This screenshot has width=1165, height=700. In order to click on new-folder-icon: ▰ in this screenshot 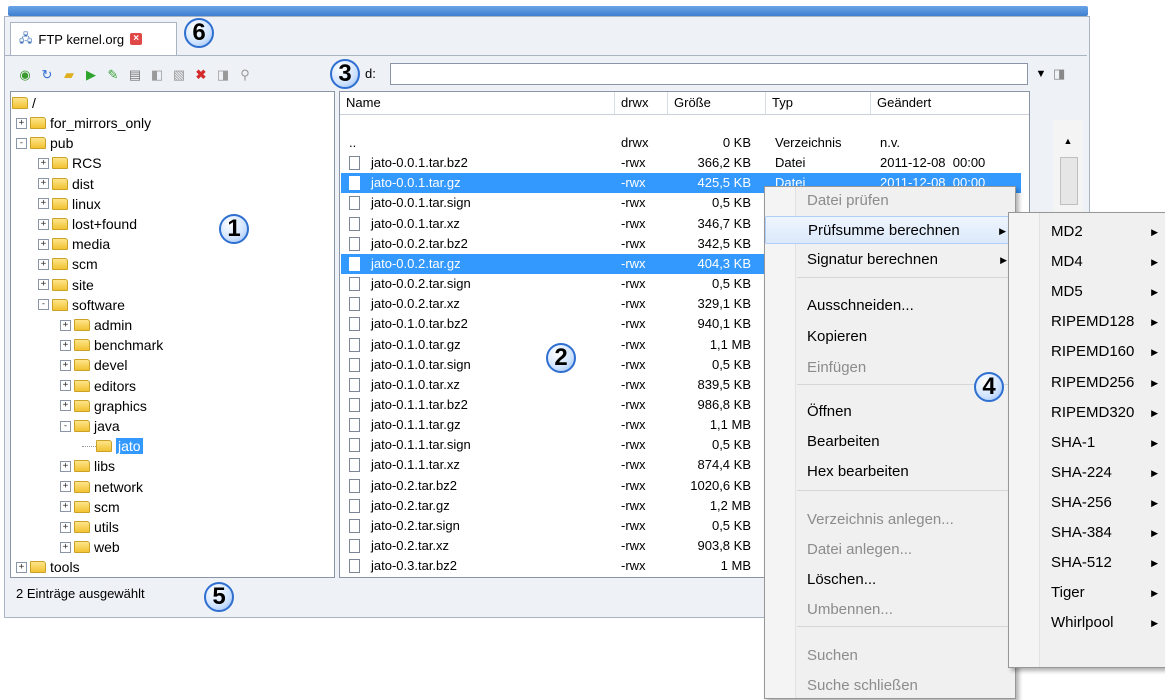, I will do `click(69, 75)`.